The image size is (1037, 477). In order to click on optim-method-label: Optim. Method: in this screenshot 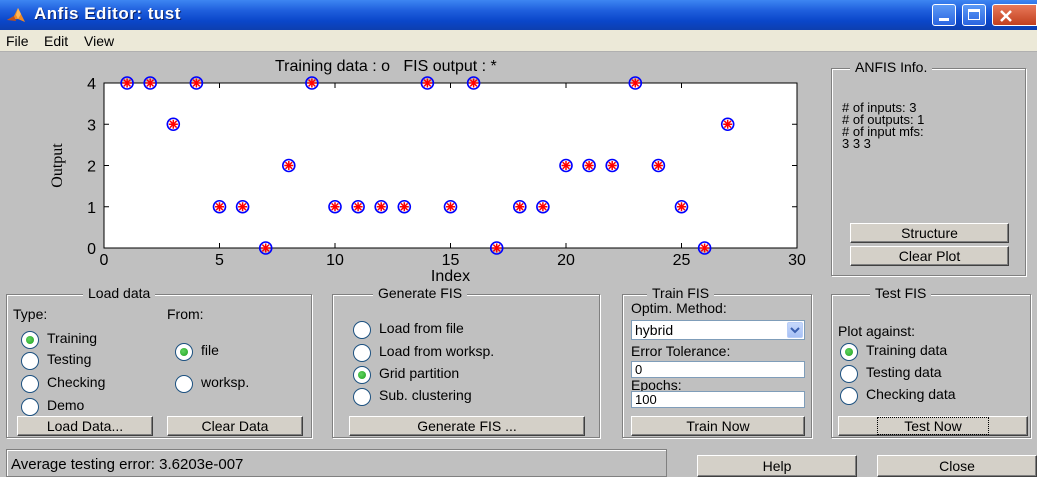, I will do `click(679, 308)`.